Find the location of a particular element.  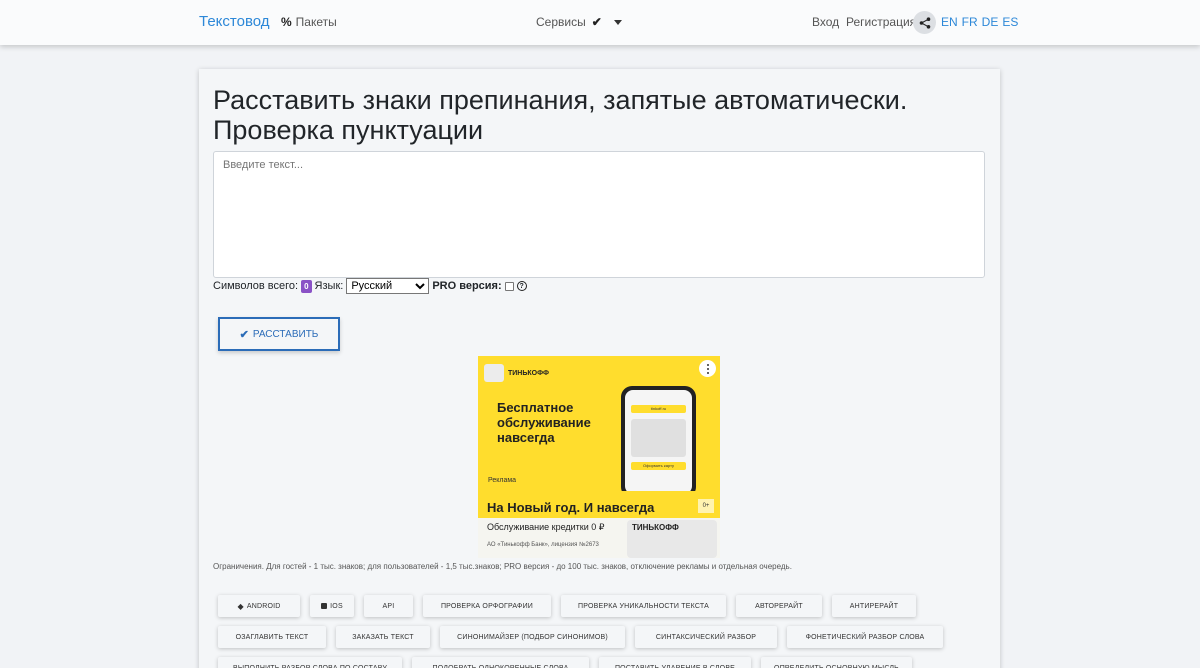

question-circle-icon: ? is located at coordinates (521, 286).